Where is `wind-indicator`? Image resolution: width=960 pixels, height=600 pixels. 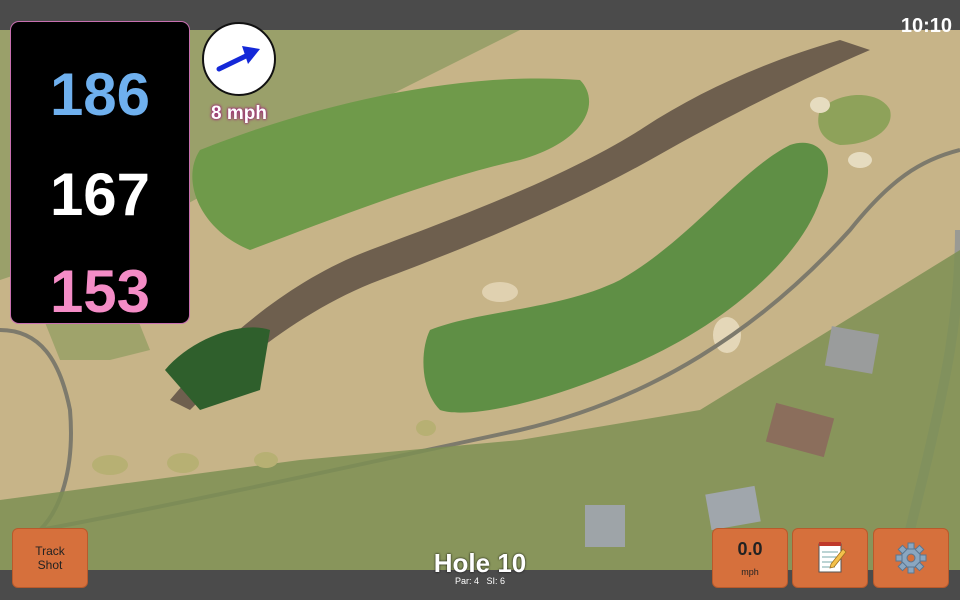 wind-indicator is located at coordinates (239, 59).